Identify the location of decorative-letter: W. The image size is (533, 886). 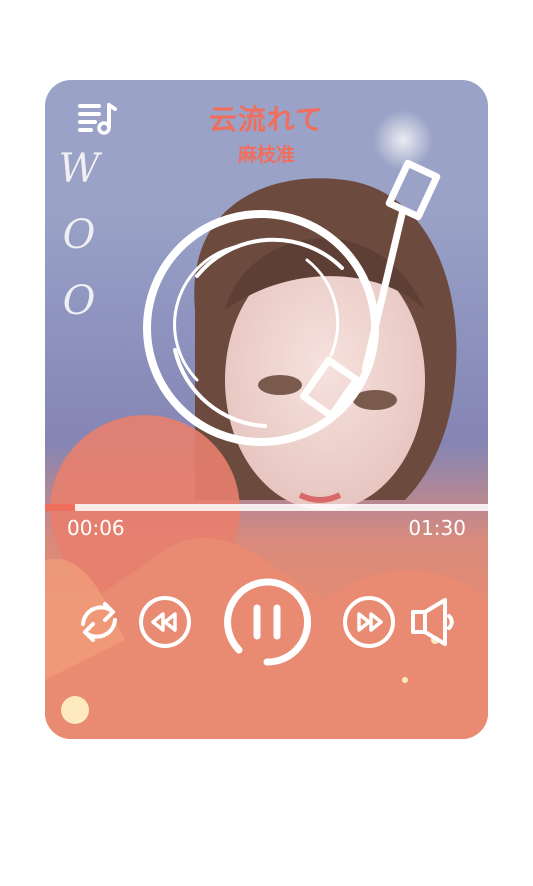
(79, 169).